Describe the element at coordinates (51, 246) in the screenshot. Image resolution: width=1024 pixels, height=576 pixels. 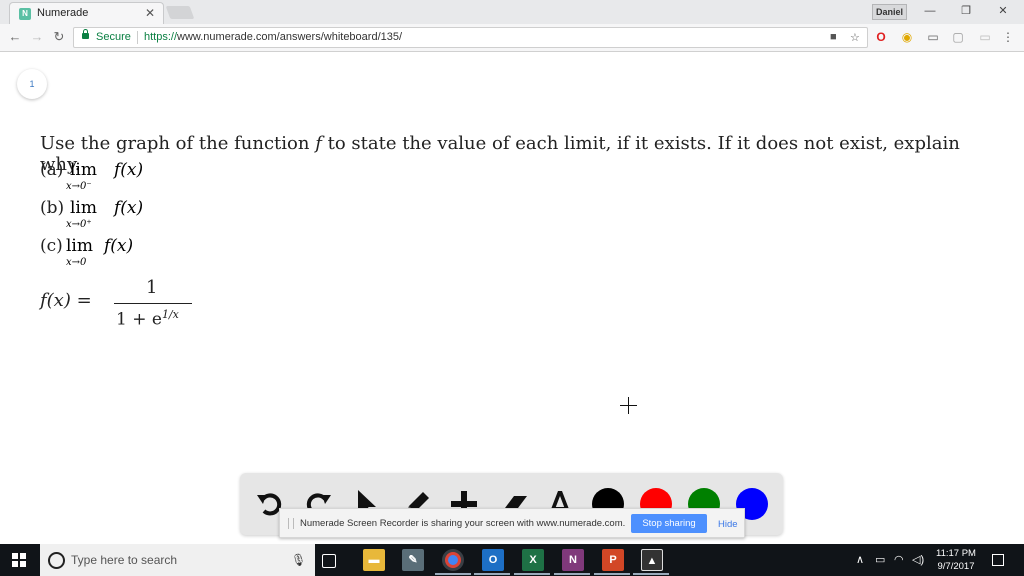
I see `part-c: (c)` at that location.